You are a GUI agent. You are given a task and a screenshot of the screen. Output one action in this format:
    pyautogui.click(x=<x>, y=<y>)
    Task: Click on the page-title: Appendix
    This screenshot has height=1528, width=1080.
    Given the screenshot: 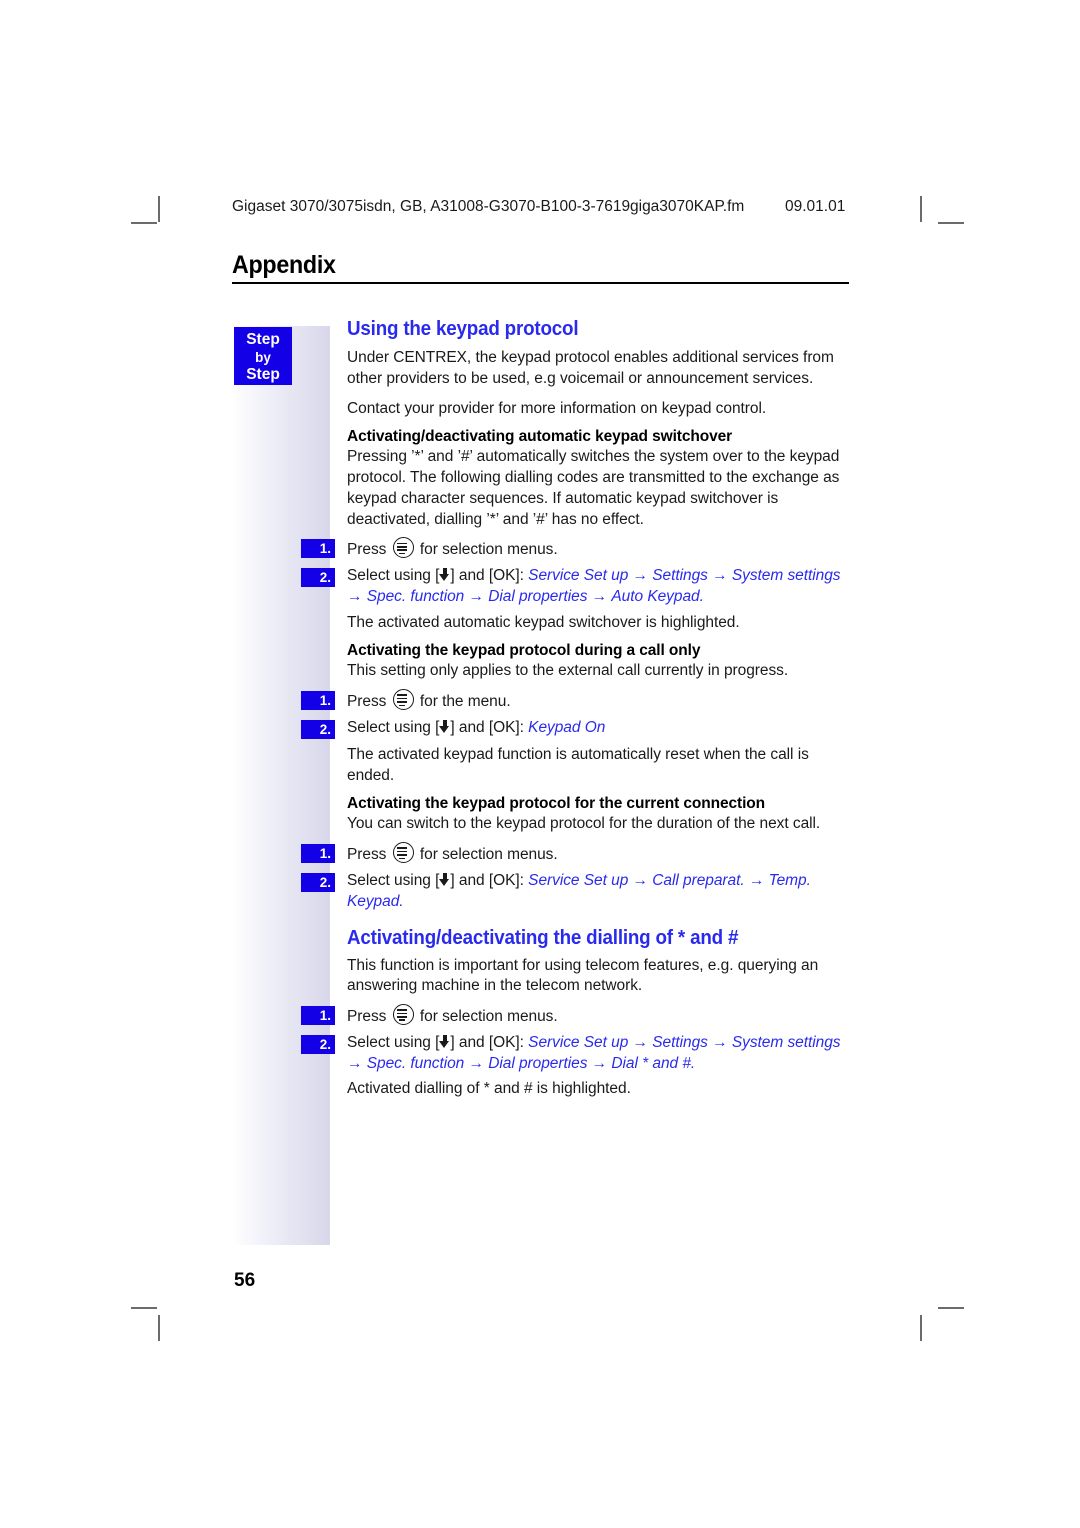 What is the action you would take?
    pyautogui.click(x=284, y=265)
    